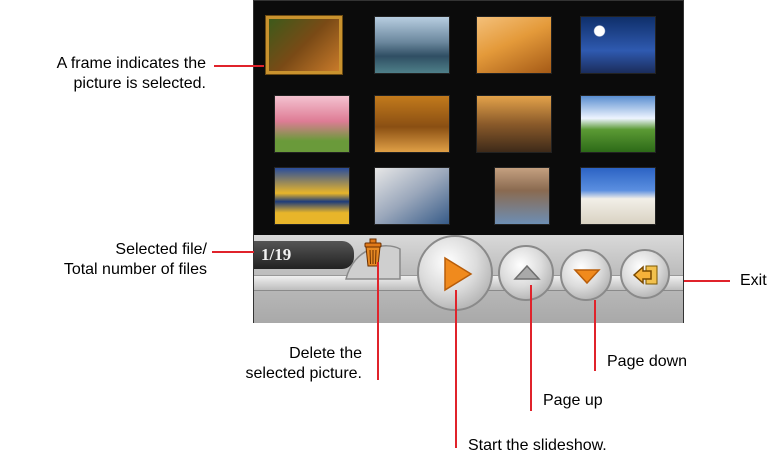 Image resolution: width=780 pixels, height=459 pixels. I want to click on thumbnail-blossom-trees, so click(312, 124).